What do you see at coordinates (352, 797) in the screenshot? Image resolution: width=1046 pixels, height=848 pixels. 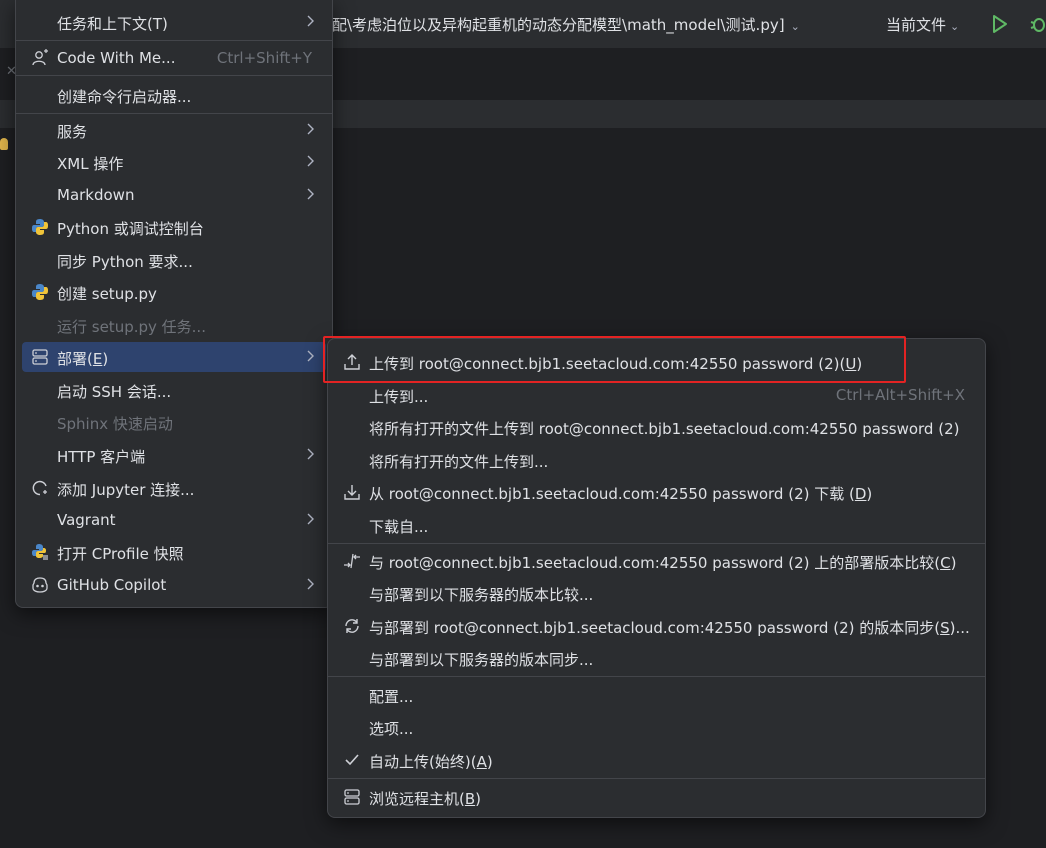 I see `server-icon` at bounding box center [352, 797].